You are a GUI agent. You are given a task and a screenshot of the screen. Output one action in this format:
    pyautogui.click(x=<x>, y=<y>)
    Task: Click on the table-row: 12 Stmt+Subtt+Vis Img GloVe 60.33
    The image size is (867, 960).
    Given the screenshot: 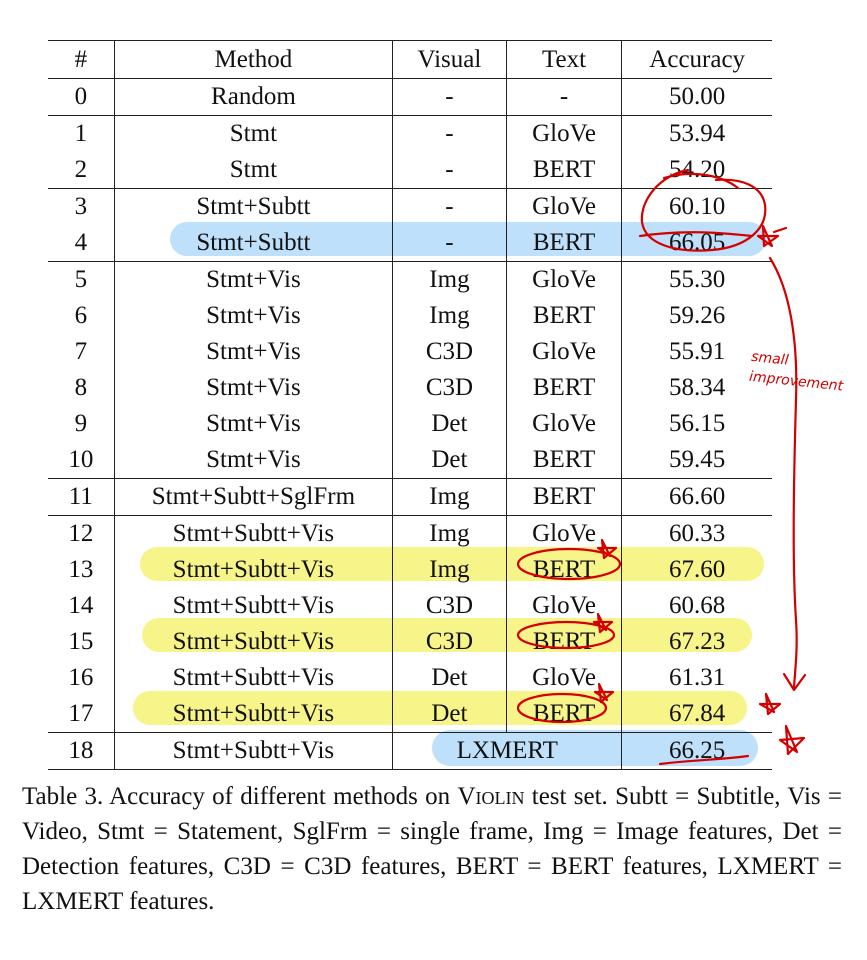 What is the action you would take?
    pyautogui.click(x=410, y=533)
    